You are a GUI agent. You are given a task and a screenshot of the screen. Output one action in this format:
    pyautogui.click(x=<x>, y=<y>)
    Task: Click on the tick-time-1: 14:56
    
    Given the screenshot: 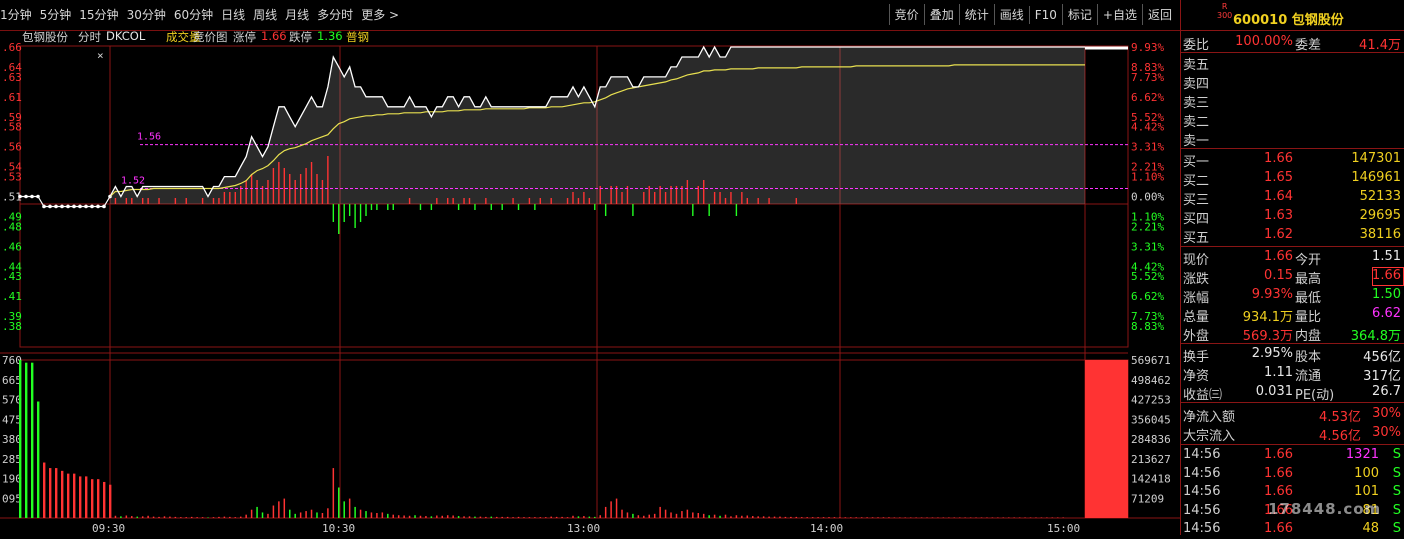 What is the action you would take?
    pyautogui.click(x=1202, y=473)
    